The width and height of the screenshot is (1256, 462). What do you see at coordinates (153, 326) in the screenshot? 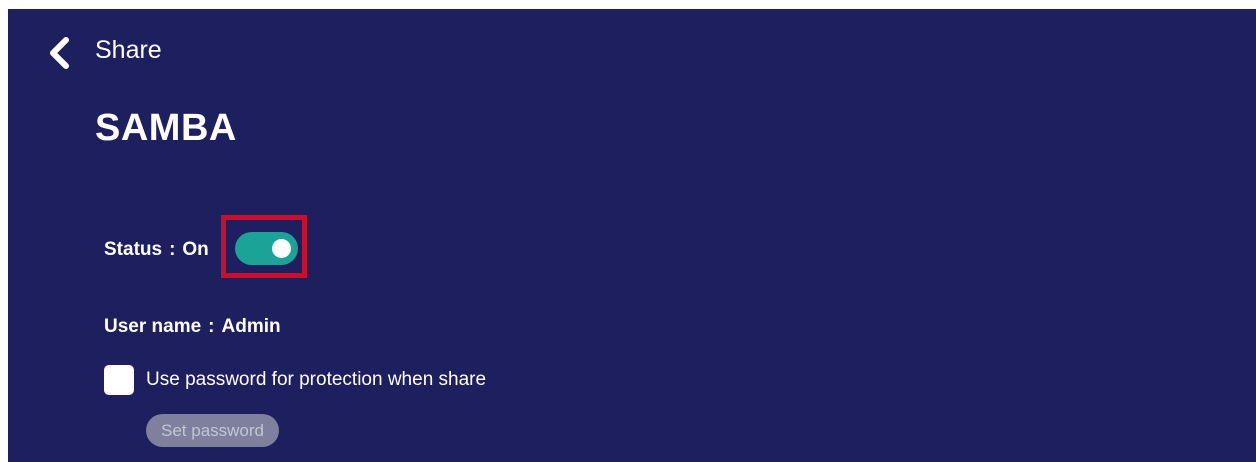
I see `username-label: User name` at bounding box center [153, 326].